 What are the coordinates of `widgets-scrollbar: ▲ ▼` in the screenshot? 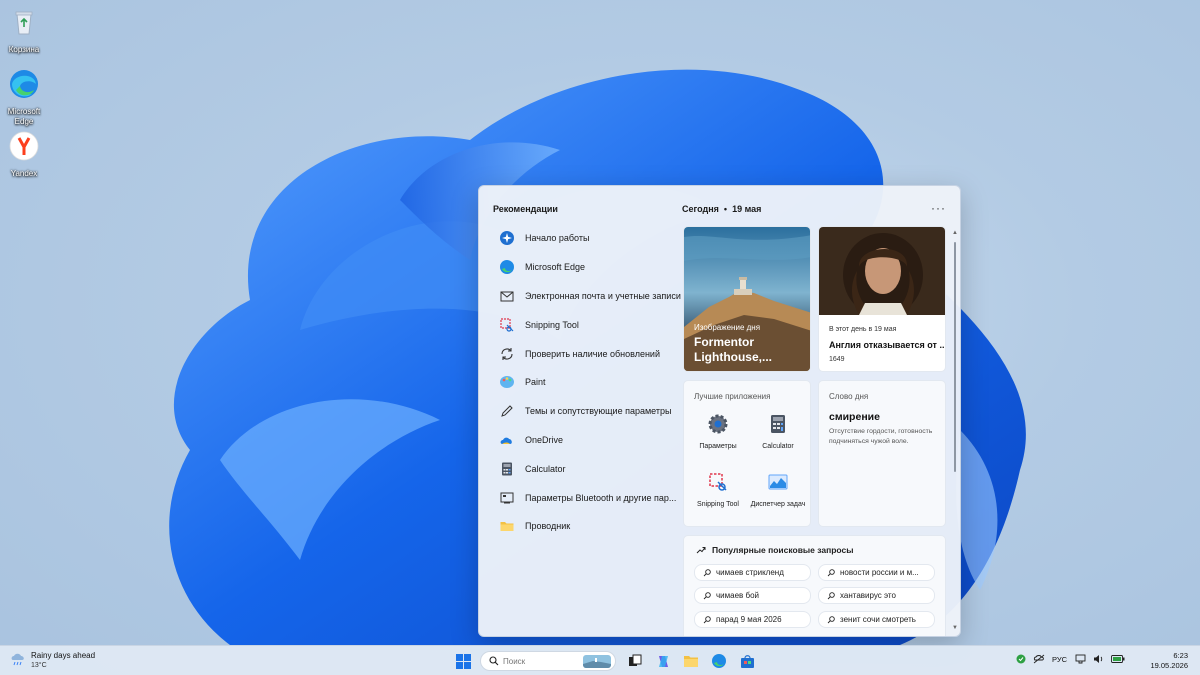 It's located at (955, 431).